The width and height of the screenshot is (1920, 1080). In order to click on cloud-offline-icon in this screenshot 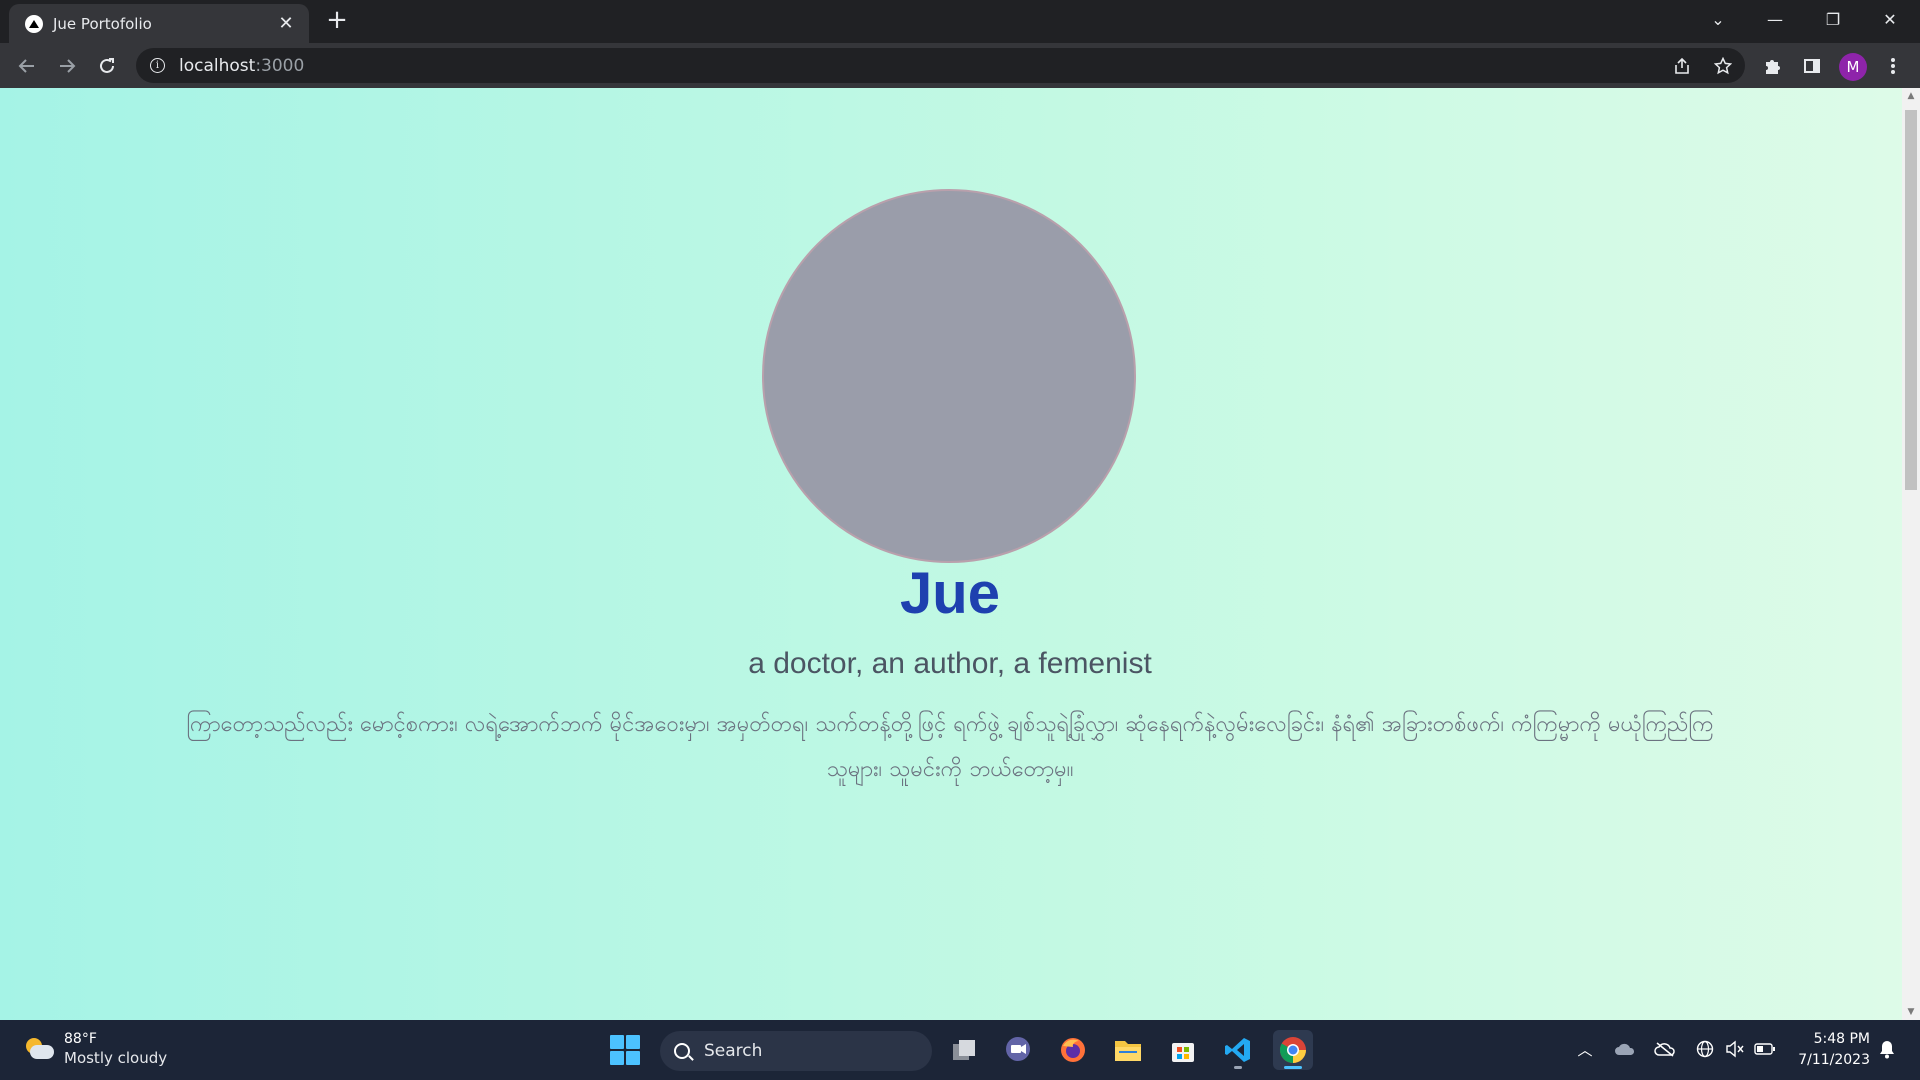, I will do `click(1665, 1049)`.